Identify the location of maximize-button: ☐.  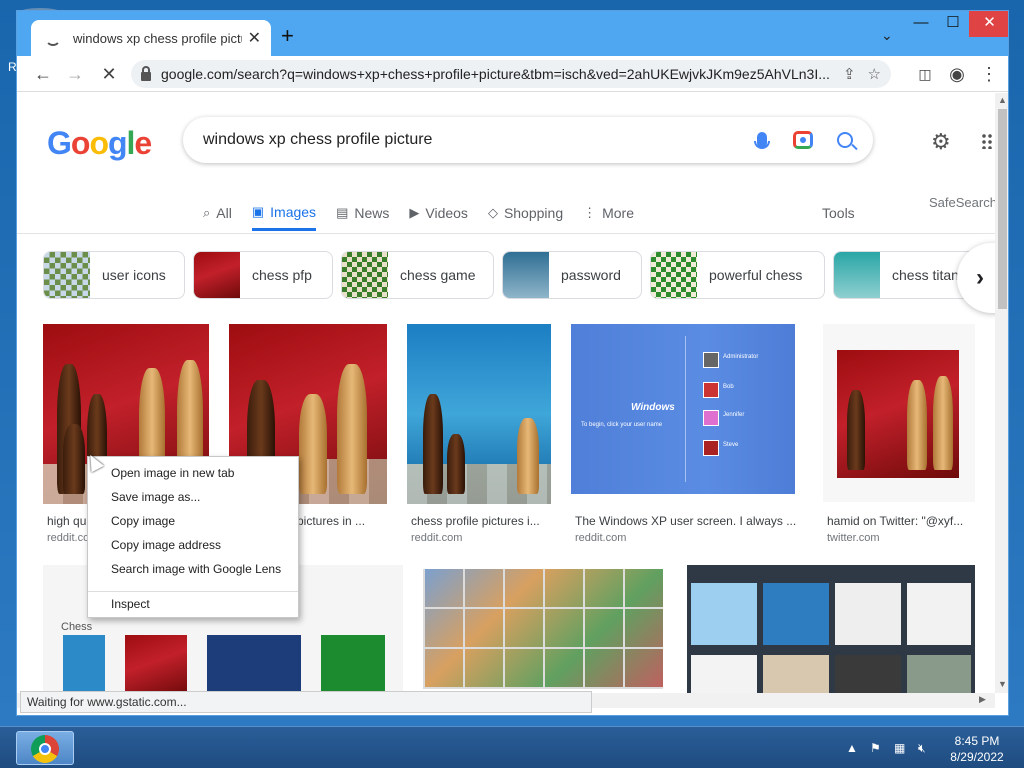
(953, 24).